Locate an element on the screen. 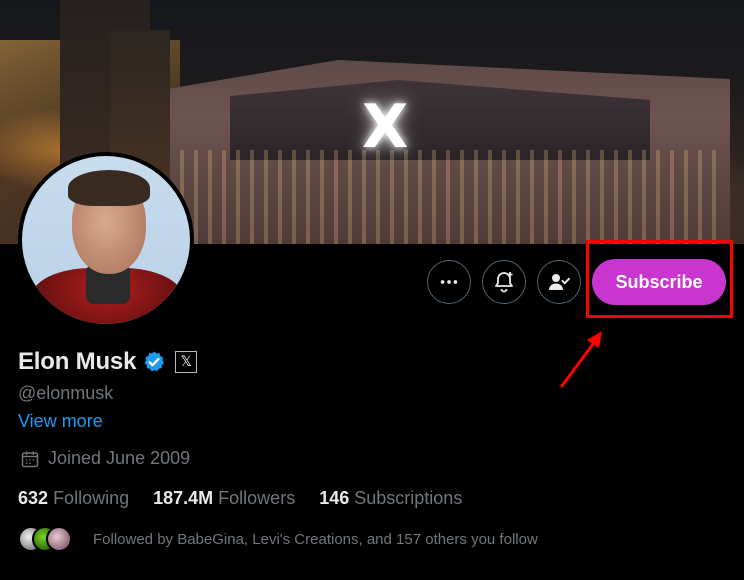 Image resolution: width=744 pixels, height=580 pixels. followers-stat-link: 187.4M Followers is located at coordinates (224, 498).